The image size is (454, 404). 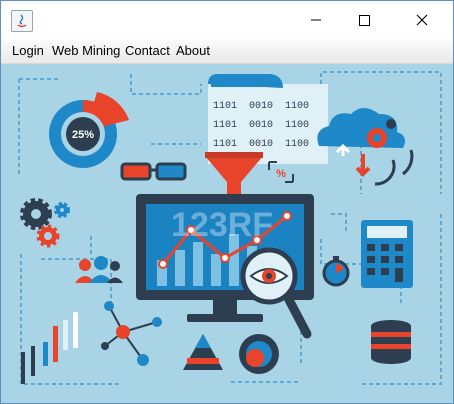 I want to click on menu-contact: Contact, so click(x=147, y=50).